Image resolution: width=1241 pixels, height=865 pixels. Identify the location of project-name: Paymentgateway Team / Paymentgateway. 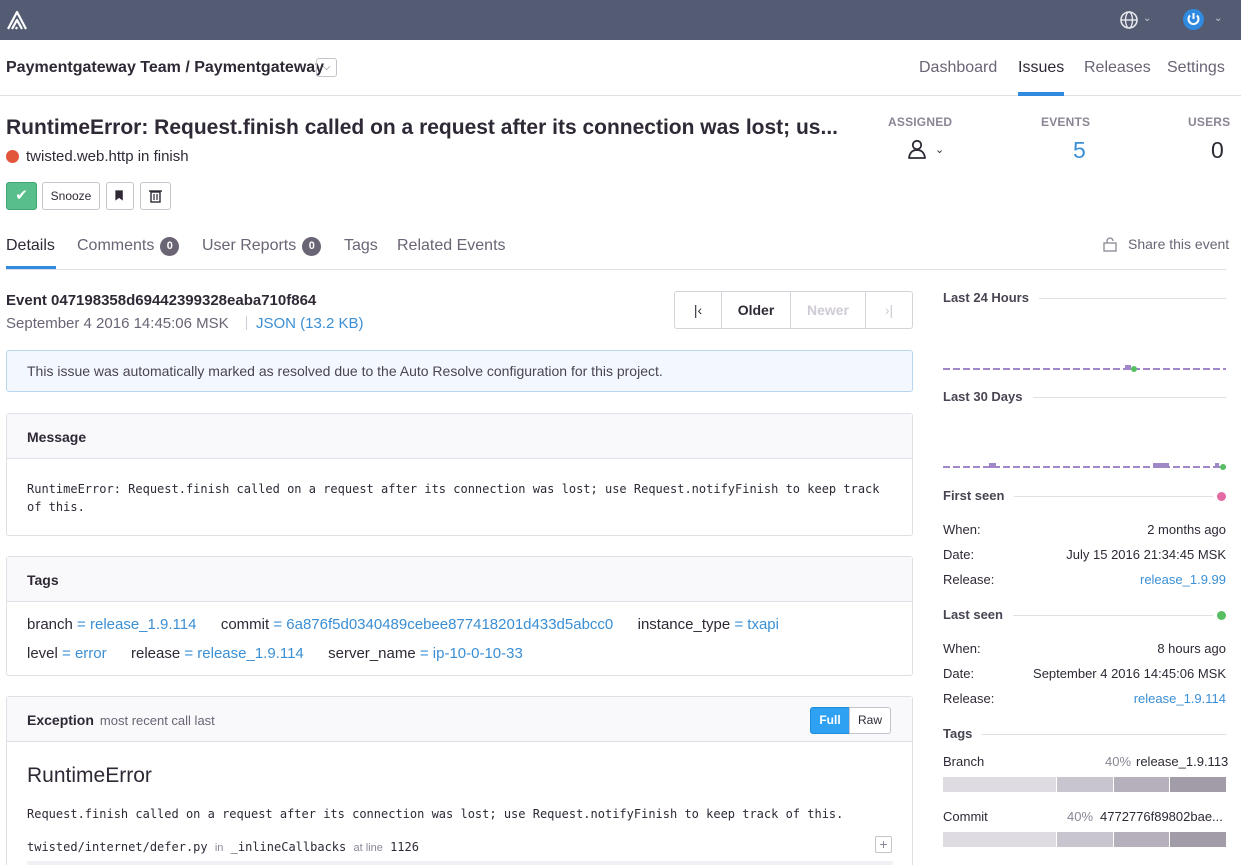
(165, 68).